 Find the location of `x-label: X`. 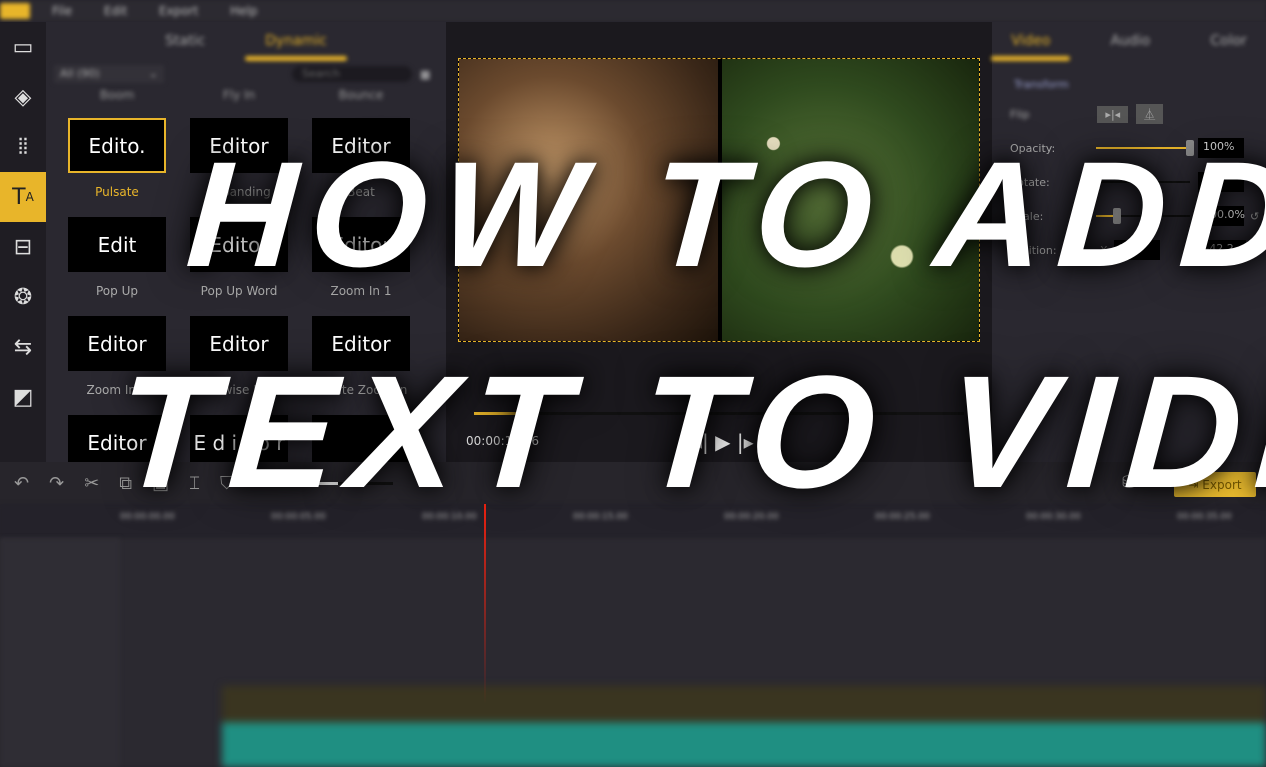

x-label: X is located at coordinates (1104, 250).